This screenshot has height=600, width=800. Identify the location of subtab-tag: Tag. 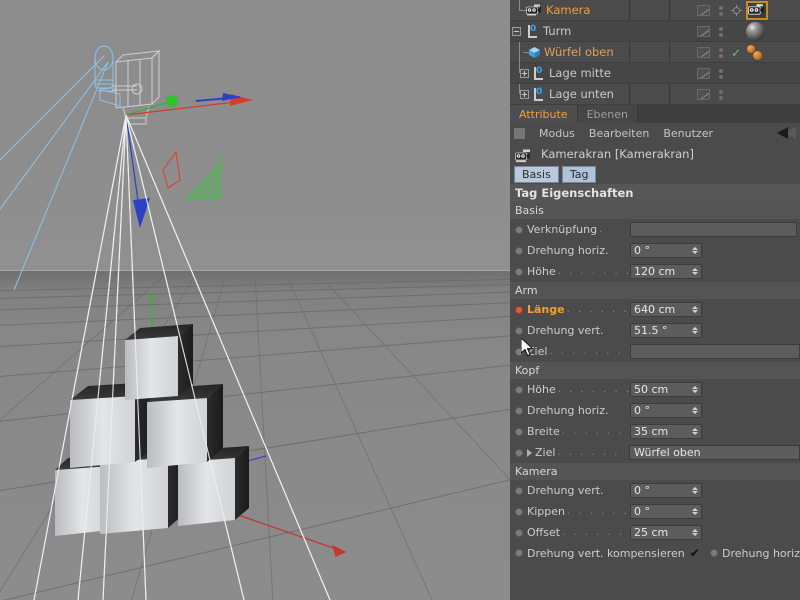
(579, 174).